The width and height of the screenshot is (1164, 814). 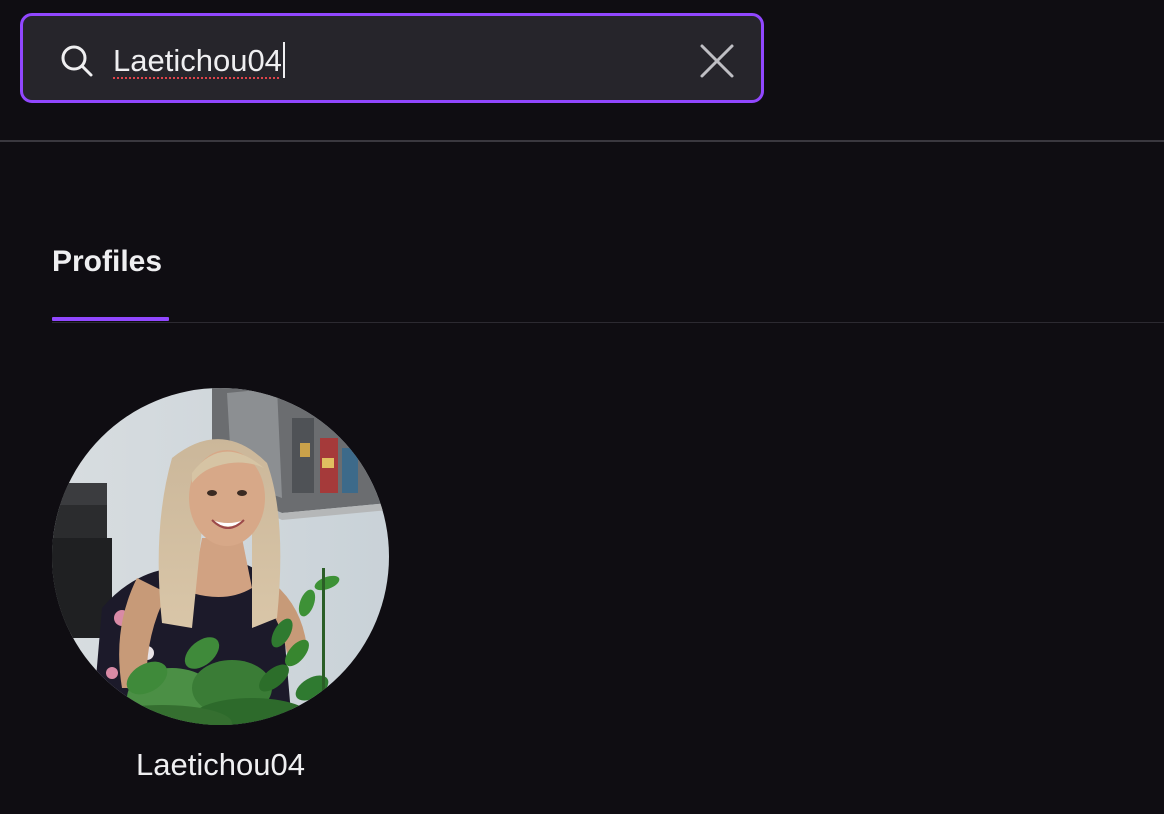 I want to click on close-icon, so click(x=717, y=61).